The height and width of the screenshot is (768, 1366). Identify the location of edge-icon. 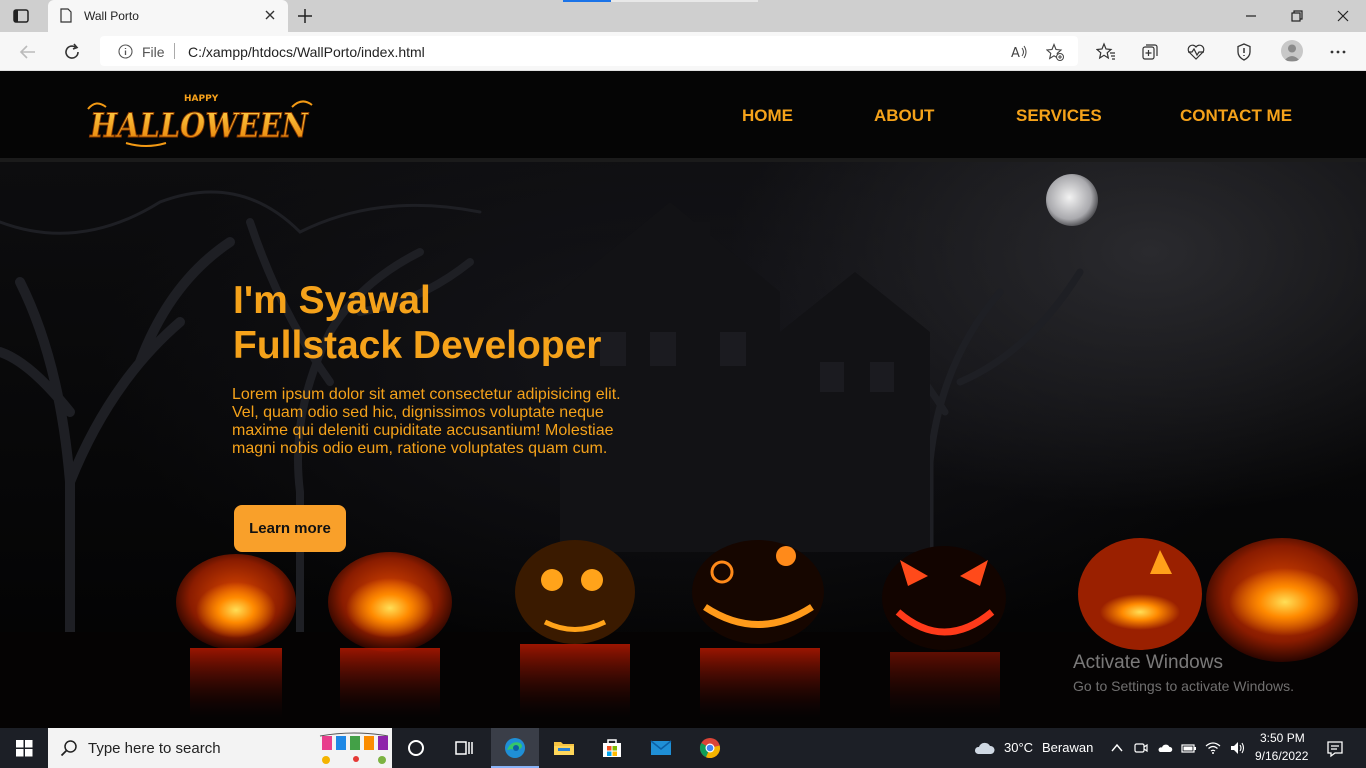
(515, 748).